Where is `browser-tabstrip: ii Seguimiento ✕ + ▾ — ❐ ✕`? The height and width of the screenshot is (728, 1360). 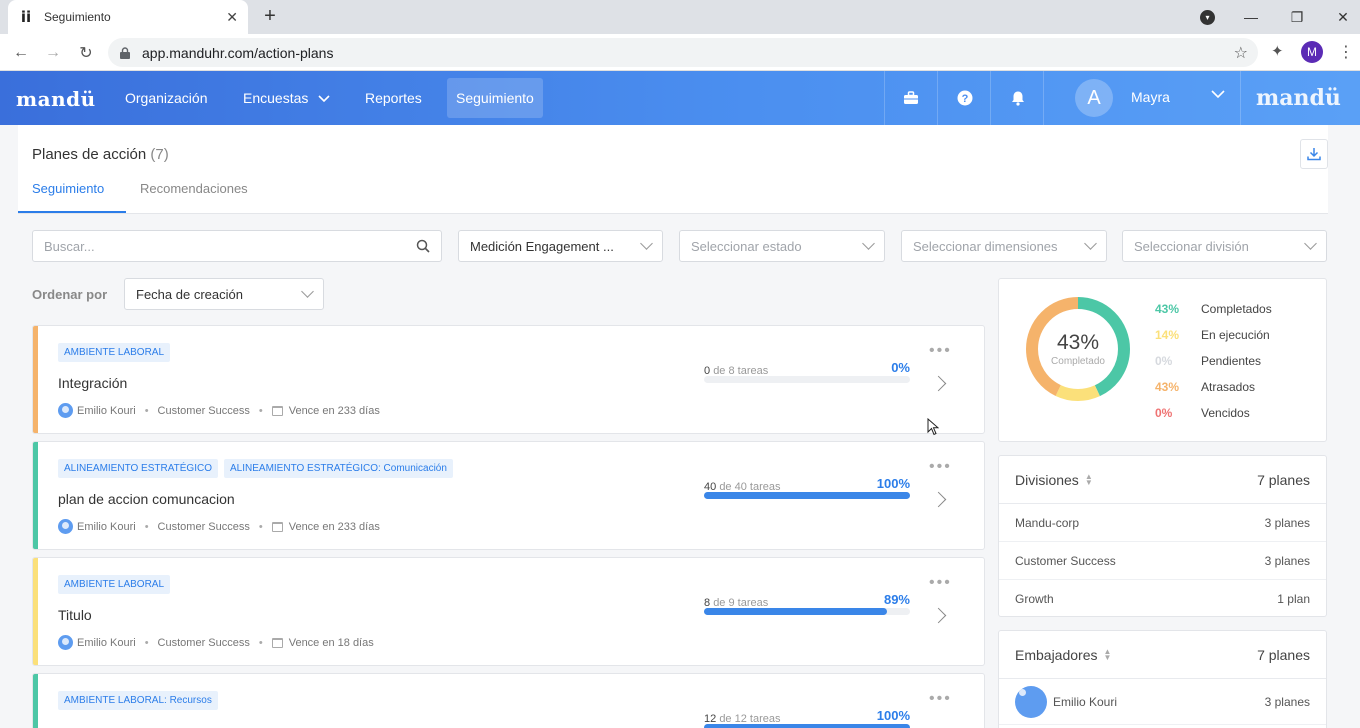 browser-tabstrip: ii Seguimiento ✕ + ▾ — ❐ ✕ is located at coordinates (680, 17).